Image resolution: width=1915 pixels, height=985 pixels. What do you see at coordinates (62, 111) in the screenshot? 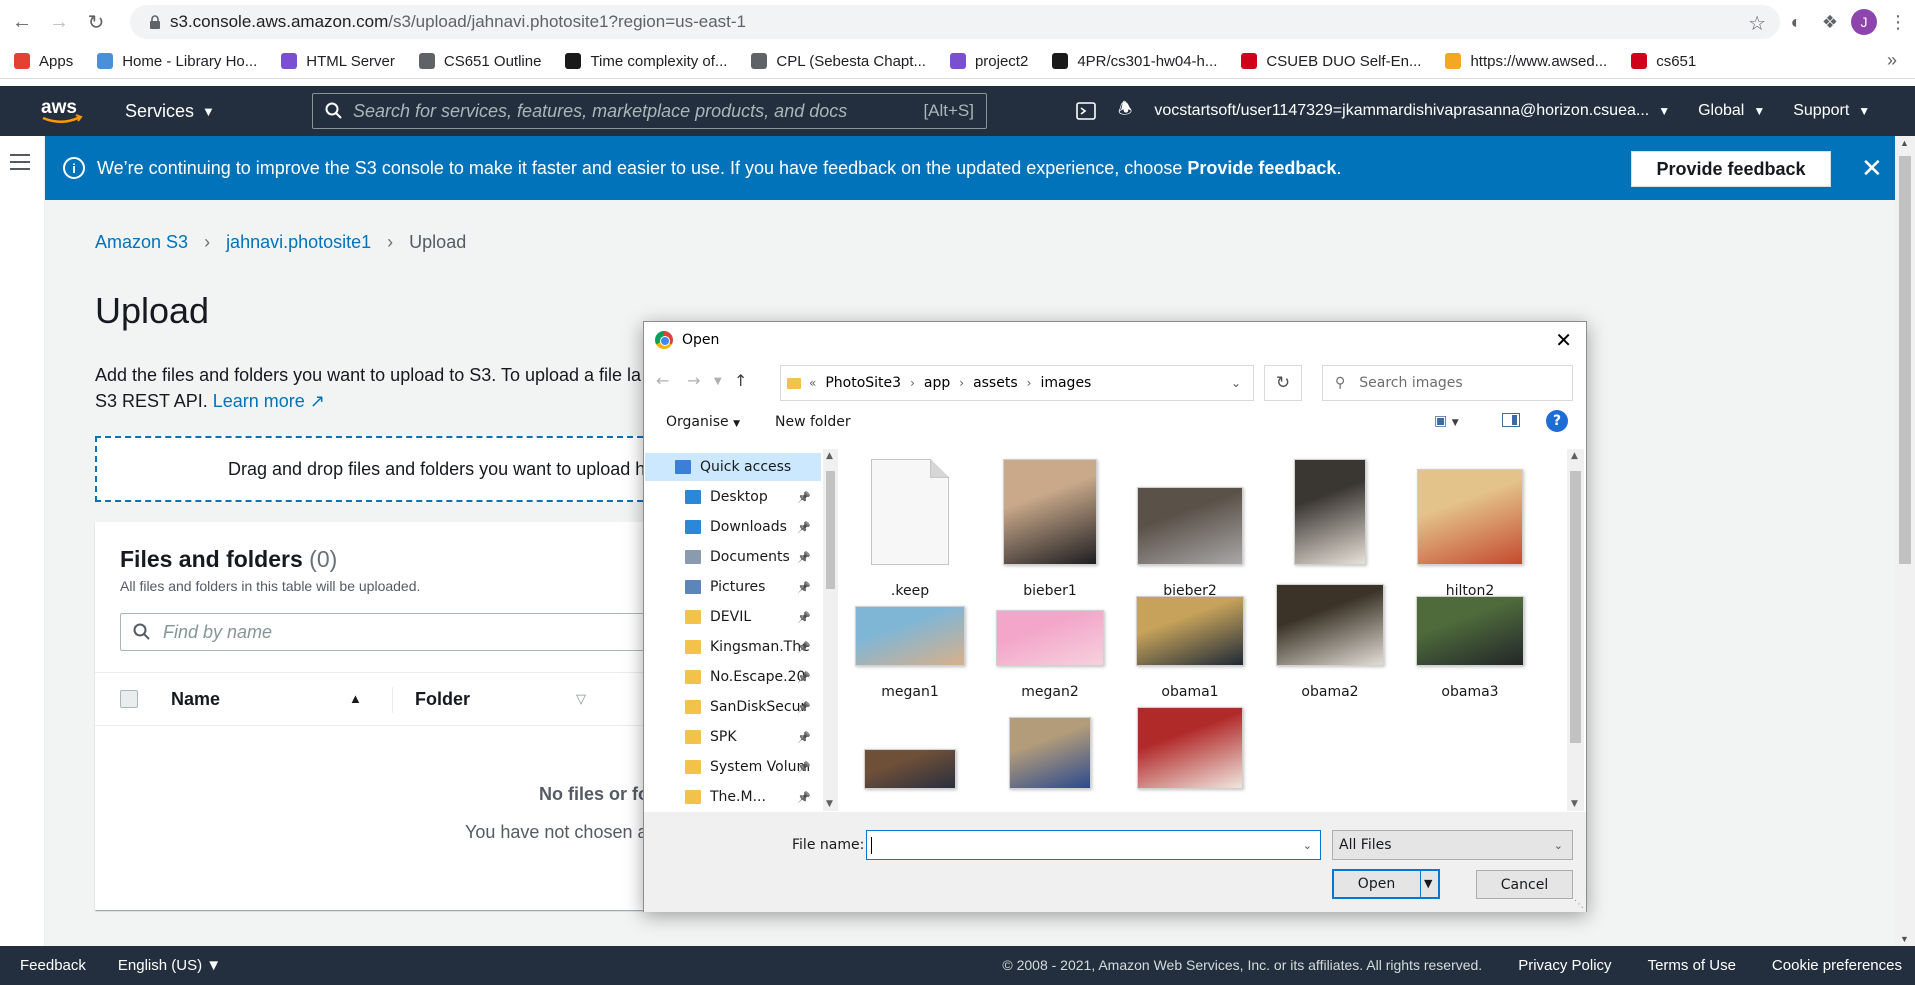
I see `aws-logo: aws` at bounding box center [62, 111].